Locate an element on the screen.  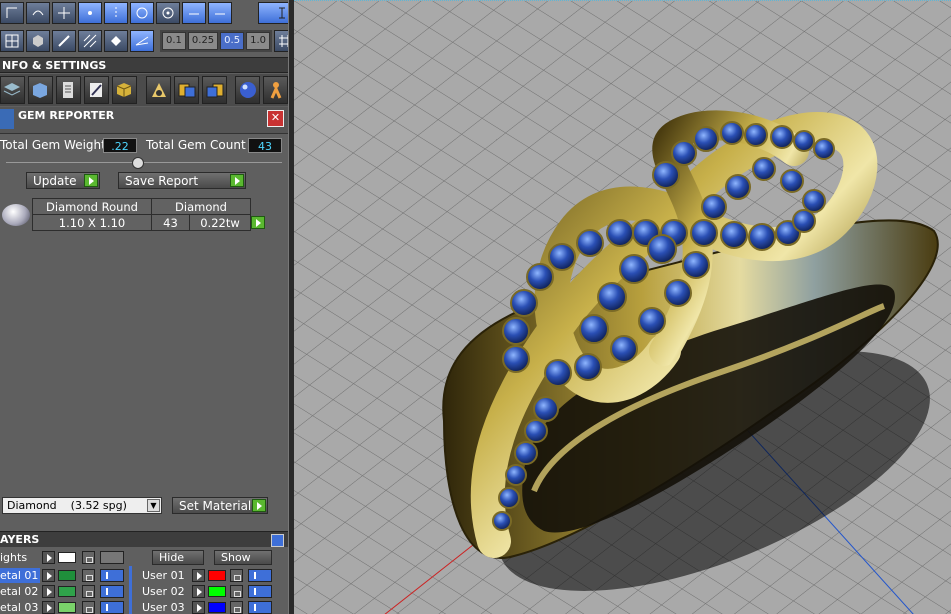
layer-row-user-02: User 02 is located at coordinates (211, 591).